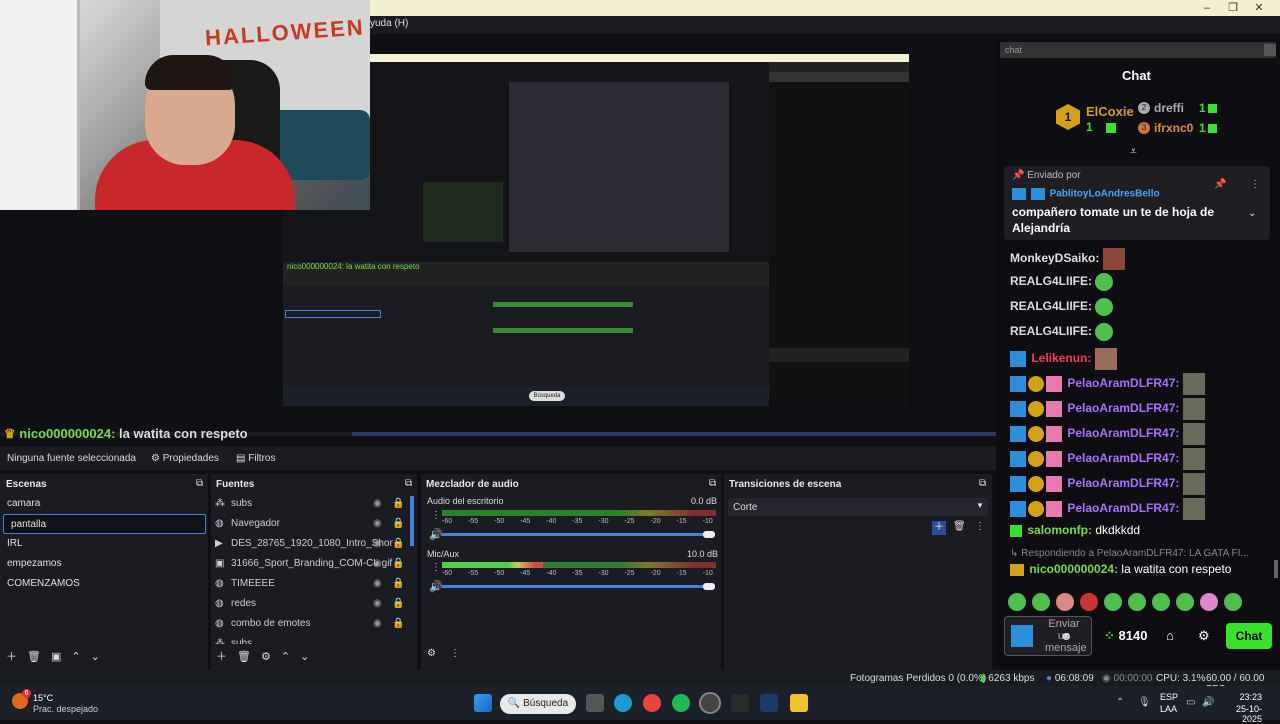 This screenshot has height=724, width=1280. I want to click on close-icon, so click(1270, 50).